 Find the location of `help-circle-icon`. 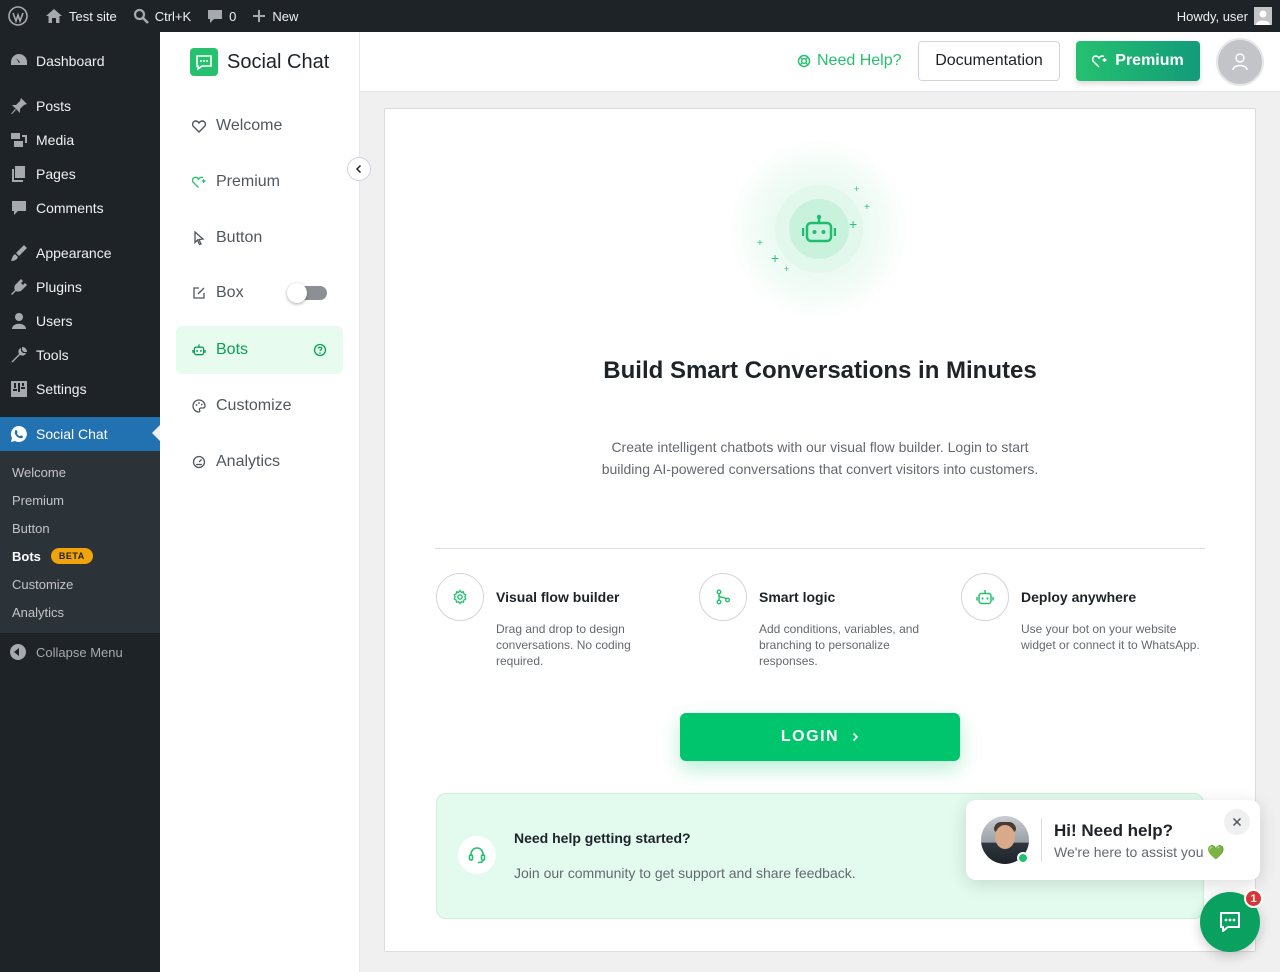

help-circle-icon is located at coordinates (320, 350).